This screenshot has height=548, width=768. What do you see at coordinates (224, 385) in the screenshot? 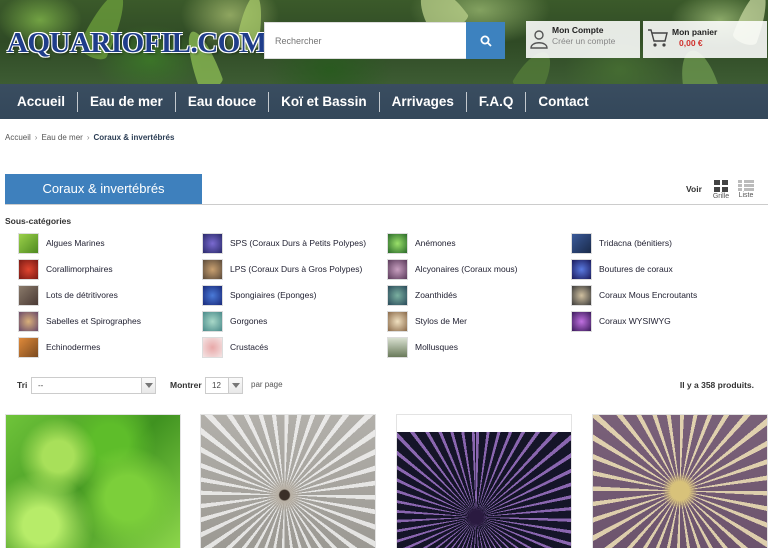
I see `per-page-select: 12` at bounding box center [224, 385].